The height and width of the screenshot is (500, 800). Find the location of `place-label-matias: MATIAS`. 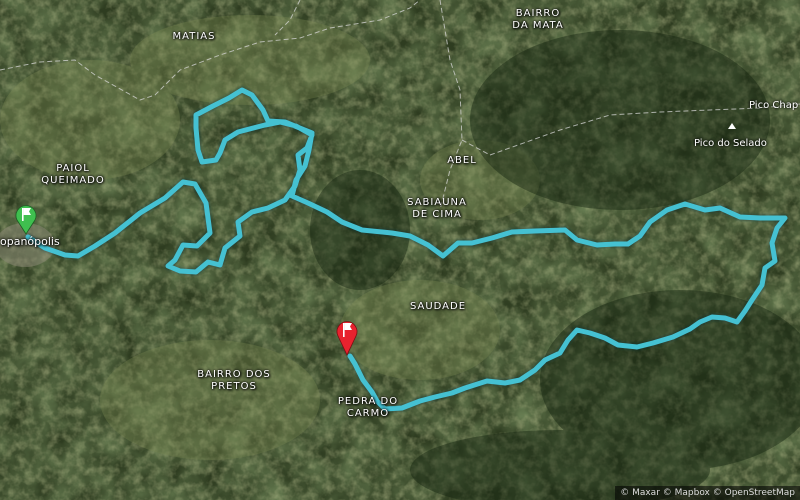

place-label-matias: MATIAS is located at coordinates (194, 36).